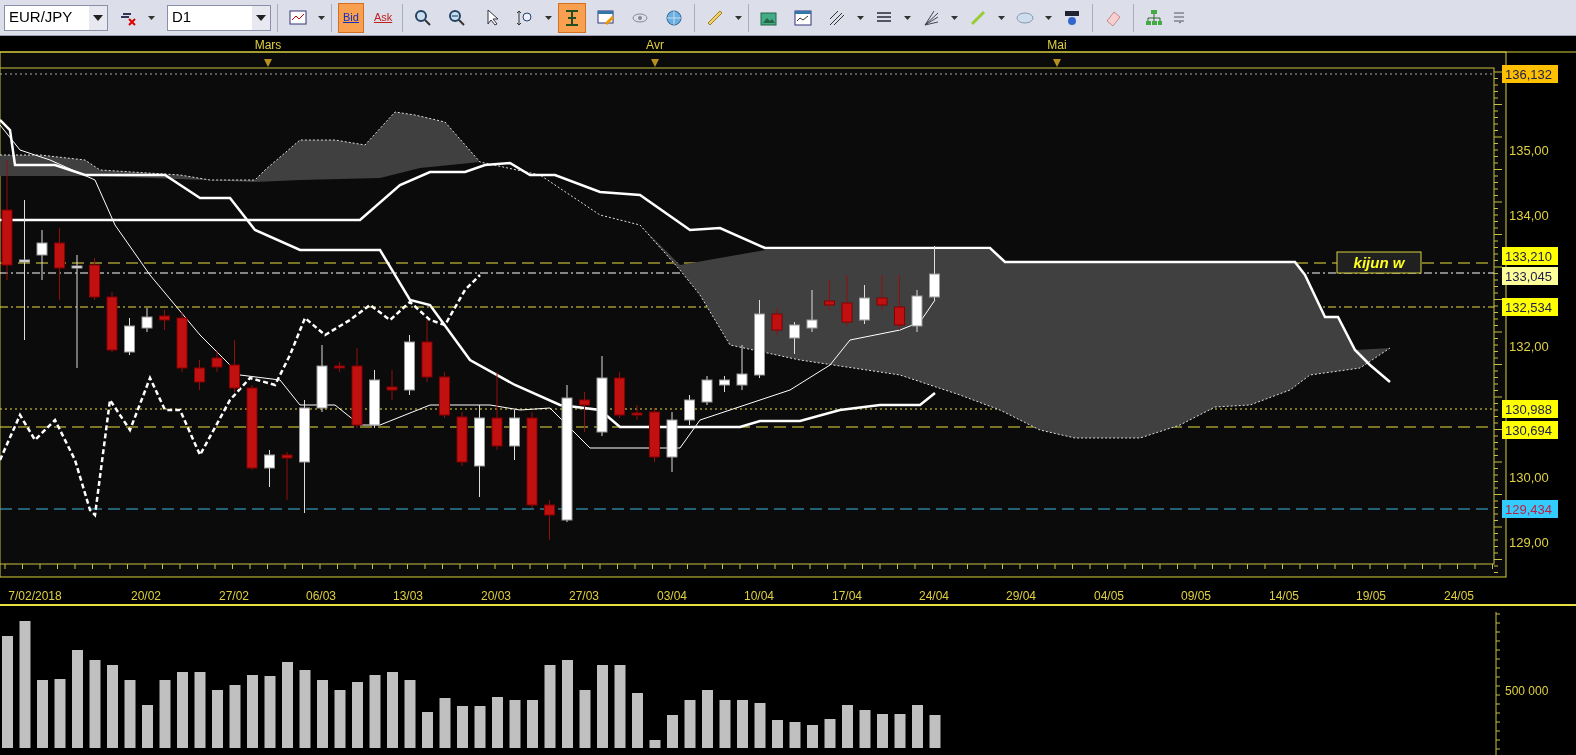  Describe the element at coordinates (1459, 596) in the screenshot. I see `date-label: 24/05` at that location.